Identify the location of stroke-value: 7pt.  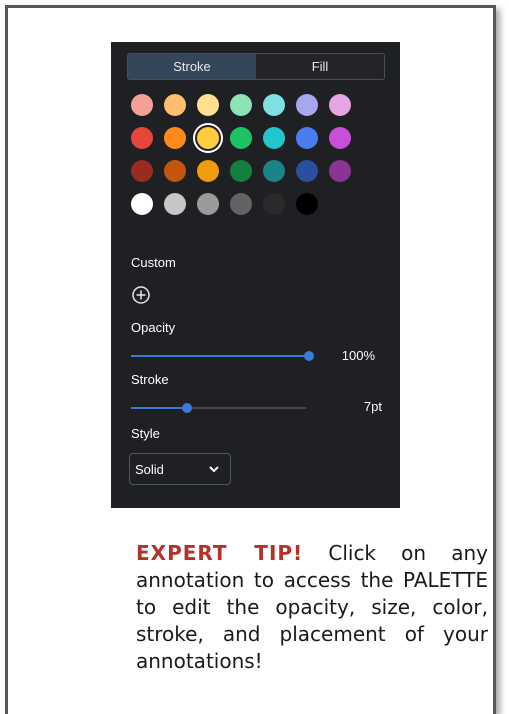
(372, 406).